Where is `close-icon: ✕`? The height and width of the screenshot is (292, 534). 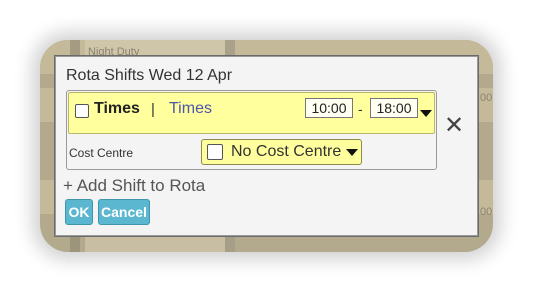 close-icon: ✕ is located at coordinates (454, 126).